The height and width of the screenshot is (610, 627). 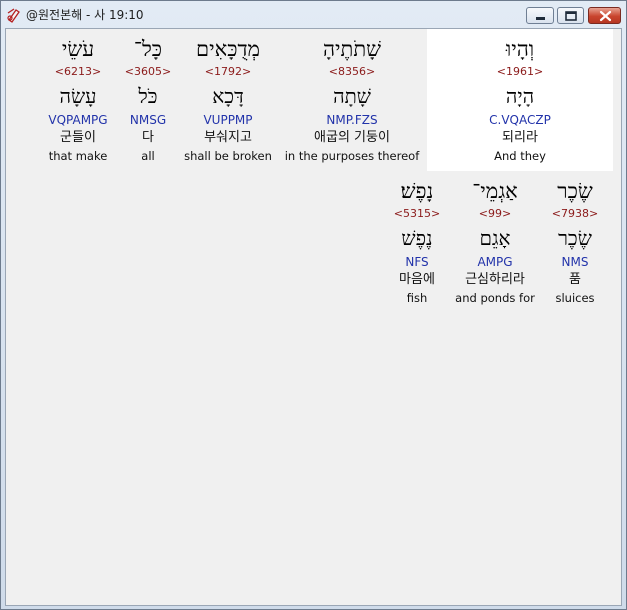 I want to click on minimize-button, so click(x=540, y=15).